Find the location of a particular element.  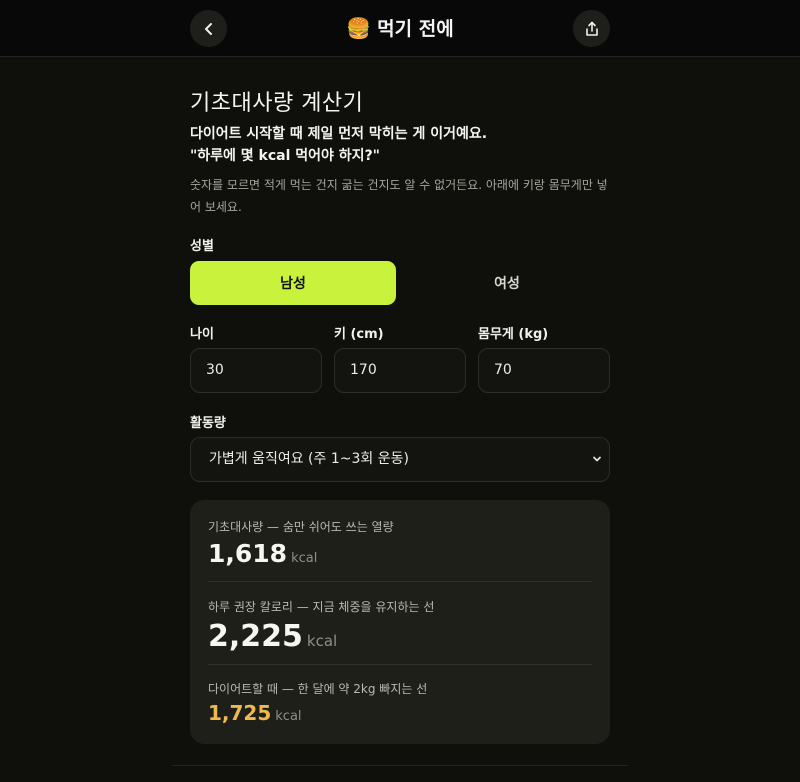

footer-divider is located at coordinates (400, 765).